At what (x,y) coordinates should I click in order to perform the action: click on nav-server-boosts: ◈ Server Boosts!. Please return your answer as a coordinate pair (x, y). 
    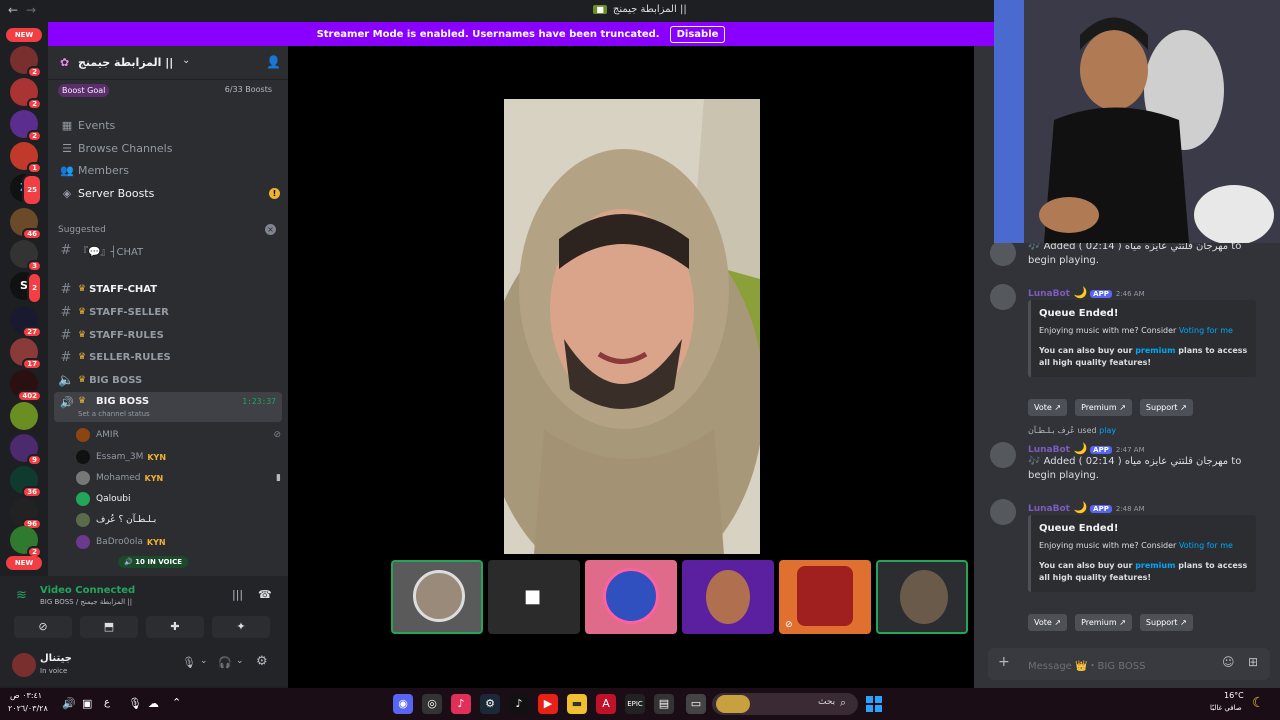
    Looking at the image, I should click on (169, 193).